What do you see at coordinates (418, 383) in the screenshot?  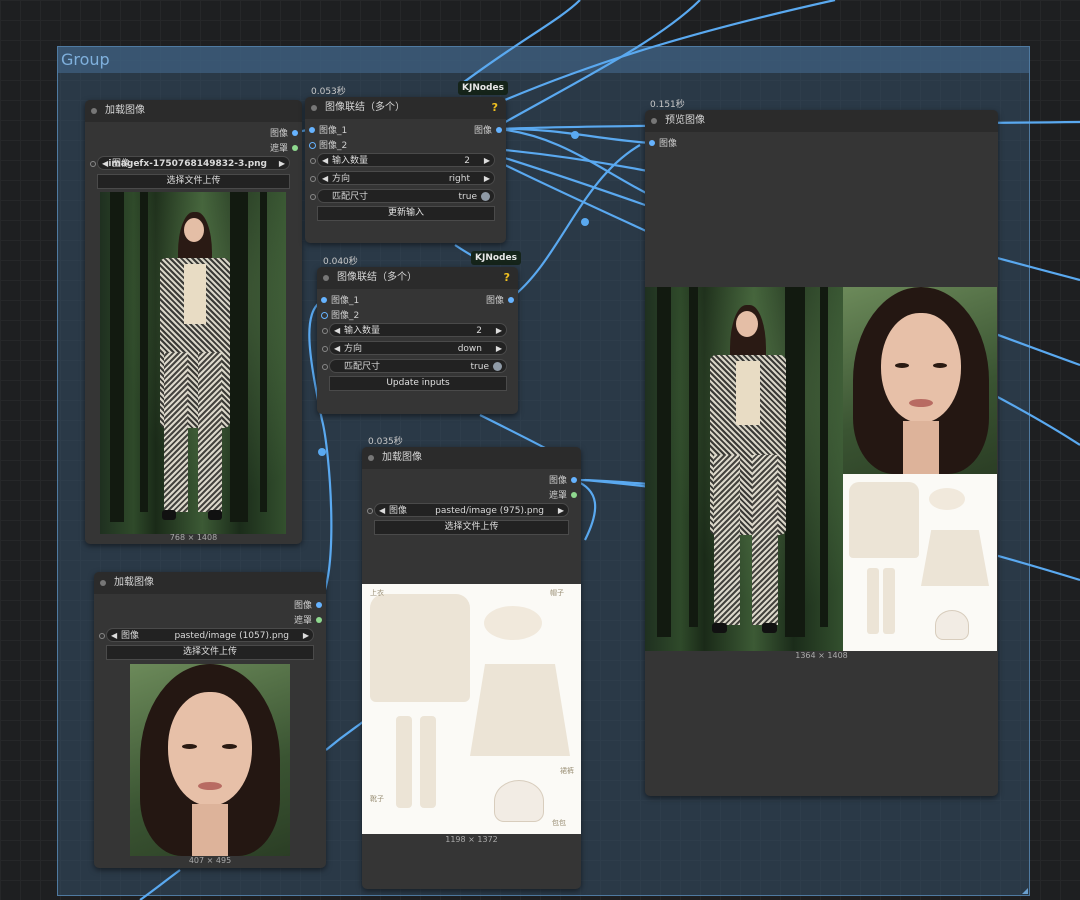 I see `update-inputs-button: Update inputs` at bounding box center [418, 383].